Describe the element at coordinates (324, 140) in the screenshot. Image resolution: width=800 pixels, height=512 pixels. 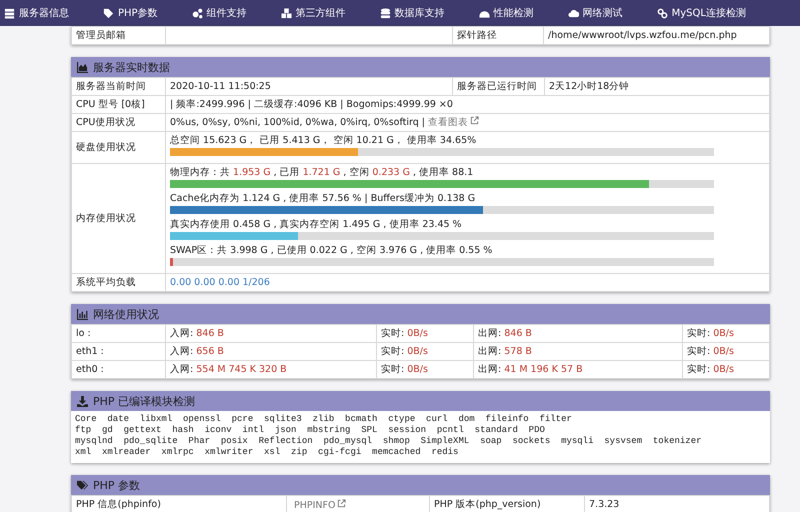
I see `disk-usage-text: 总空间 15.623 G， 已用 5.413 G， 空闲 10.21 G， 使用率 34.65%` at that location.